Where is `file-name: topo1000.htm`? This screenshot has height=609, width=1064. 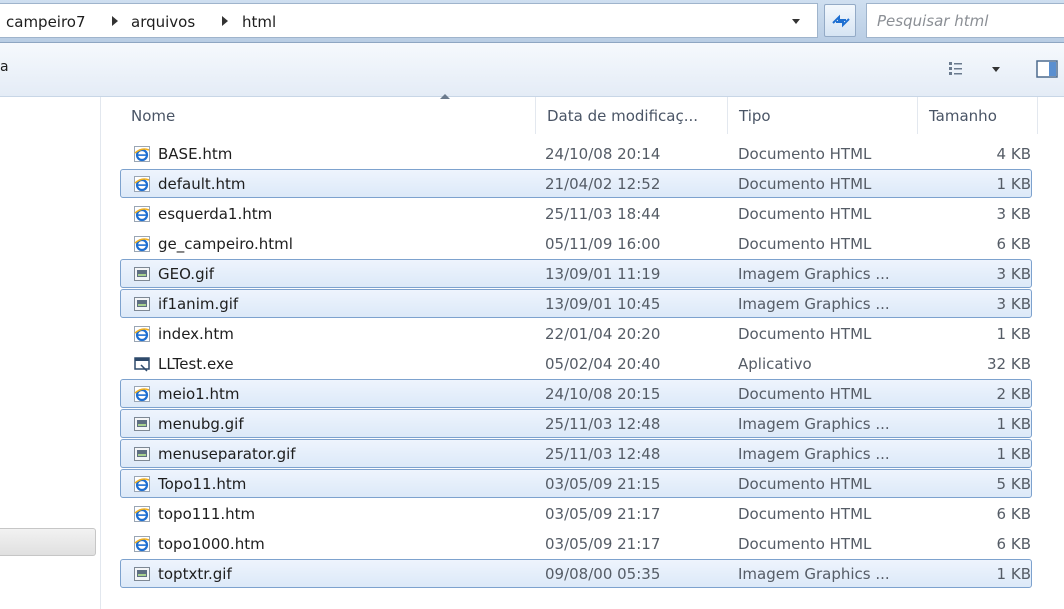 file-name: topo1000.htm is located at coordinates (211, 544).